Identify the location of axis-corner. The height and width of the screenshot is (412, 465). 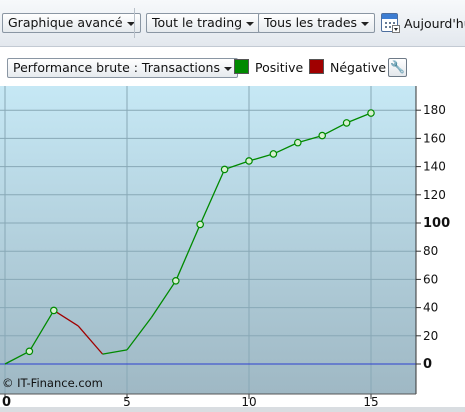
(440, 401).